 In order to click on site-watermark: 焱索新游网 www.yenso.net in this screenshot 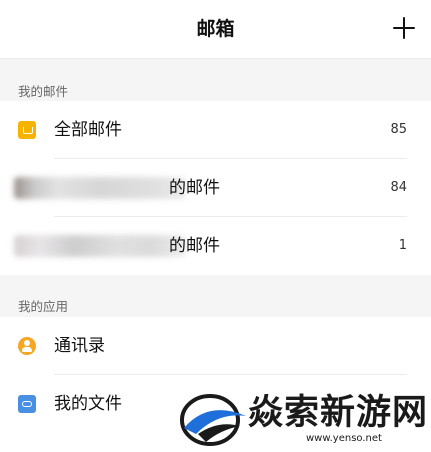, I will do `click(304, 420)`.